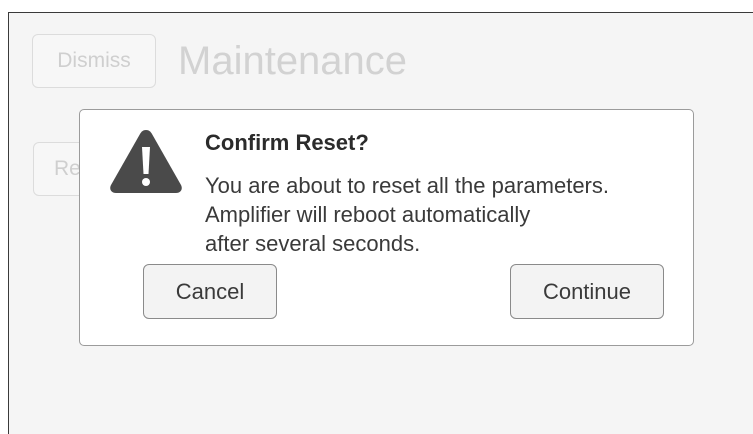  Describe the element at coordinates (368, 214) in the screenshot. I see `dialog-message-line: Amplifier will reboot automatically` at that location.